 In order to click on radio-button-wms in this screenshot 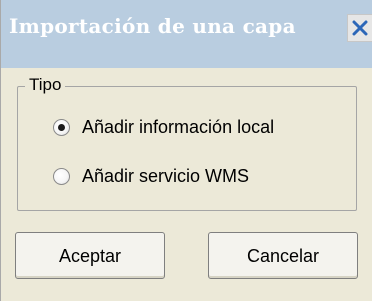, I will do `click(61, 176)`.